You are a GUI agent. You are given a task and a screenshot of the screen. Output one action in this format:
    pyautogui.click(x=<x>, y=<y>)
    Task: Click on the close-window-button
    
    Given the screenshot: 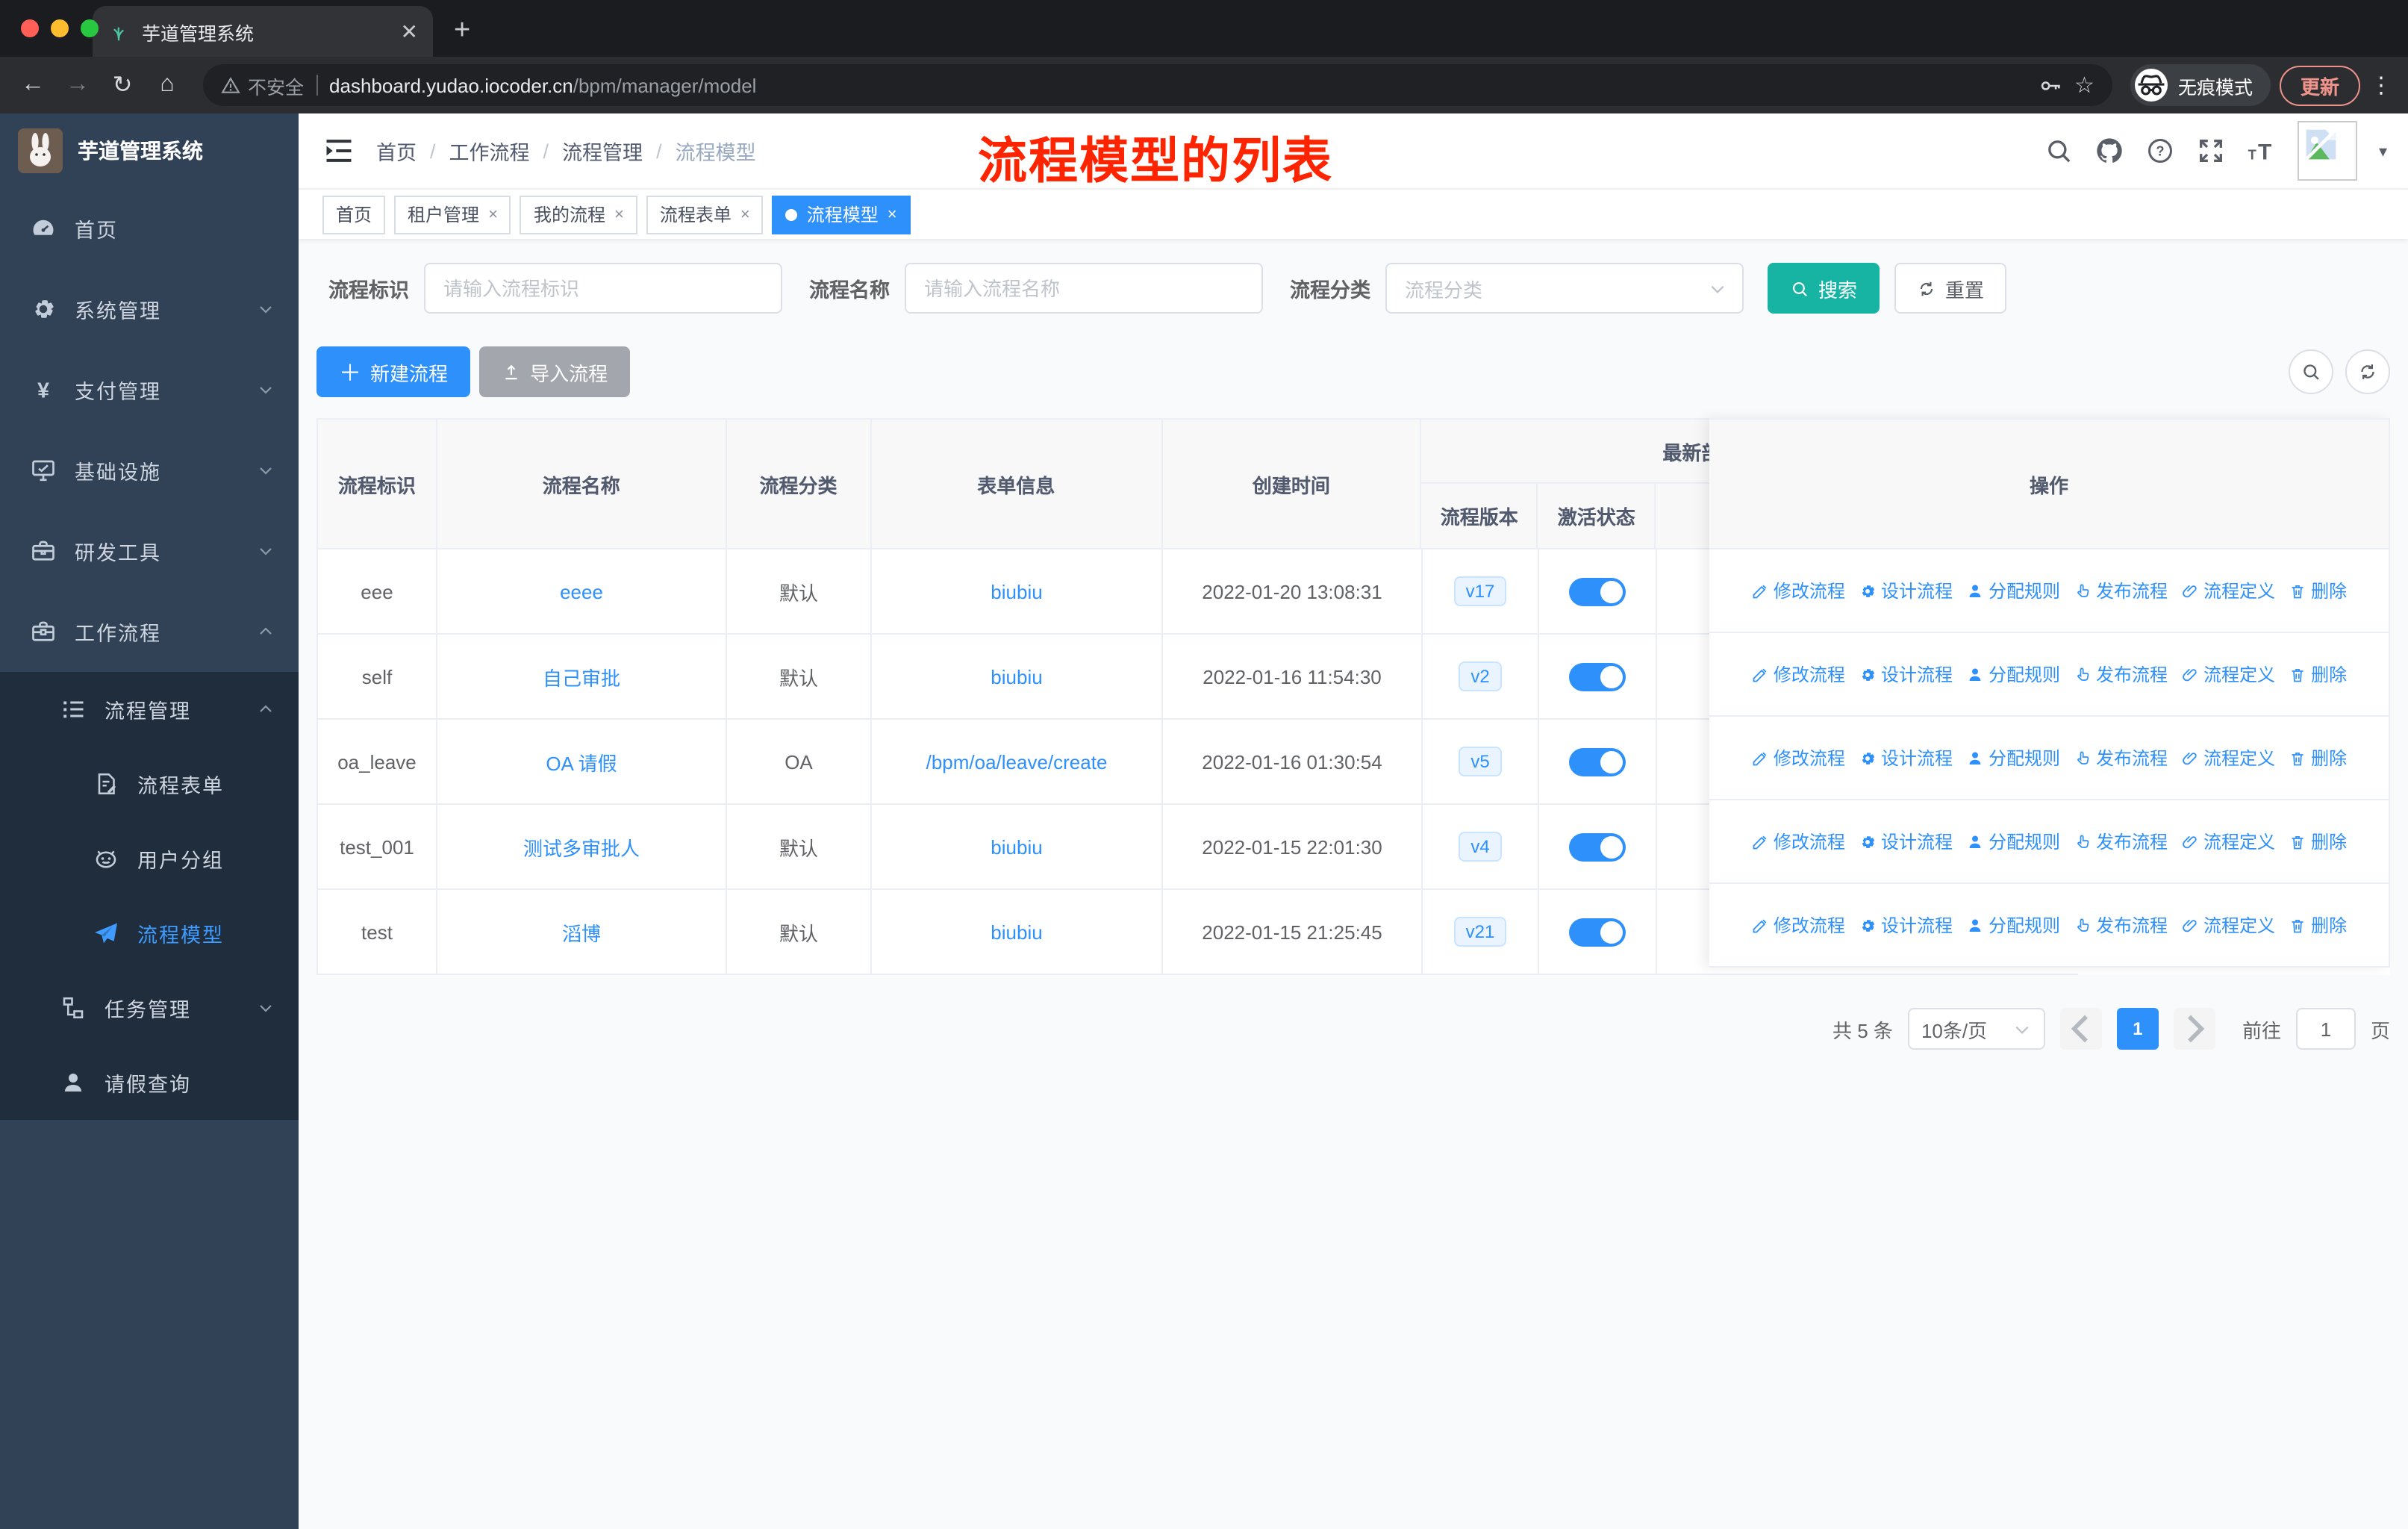 What is the action you would take?
    pyautogui.click(x=30, y=28)
    